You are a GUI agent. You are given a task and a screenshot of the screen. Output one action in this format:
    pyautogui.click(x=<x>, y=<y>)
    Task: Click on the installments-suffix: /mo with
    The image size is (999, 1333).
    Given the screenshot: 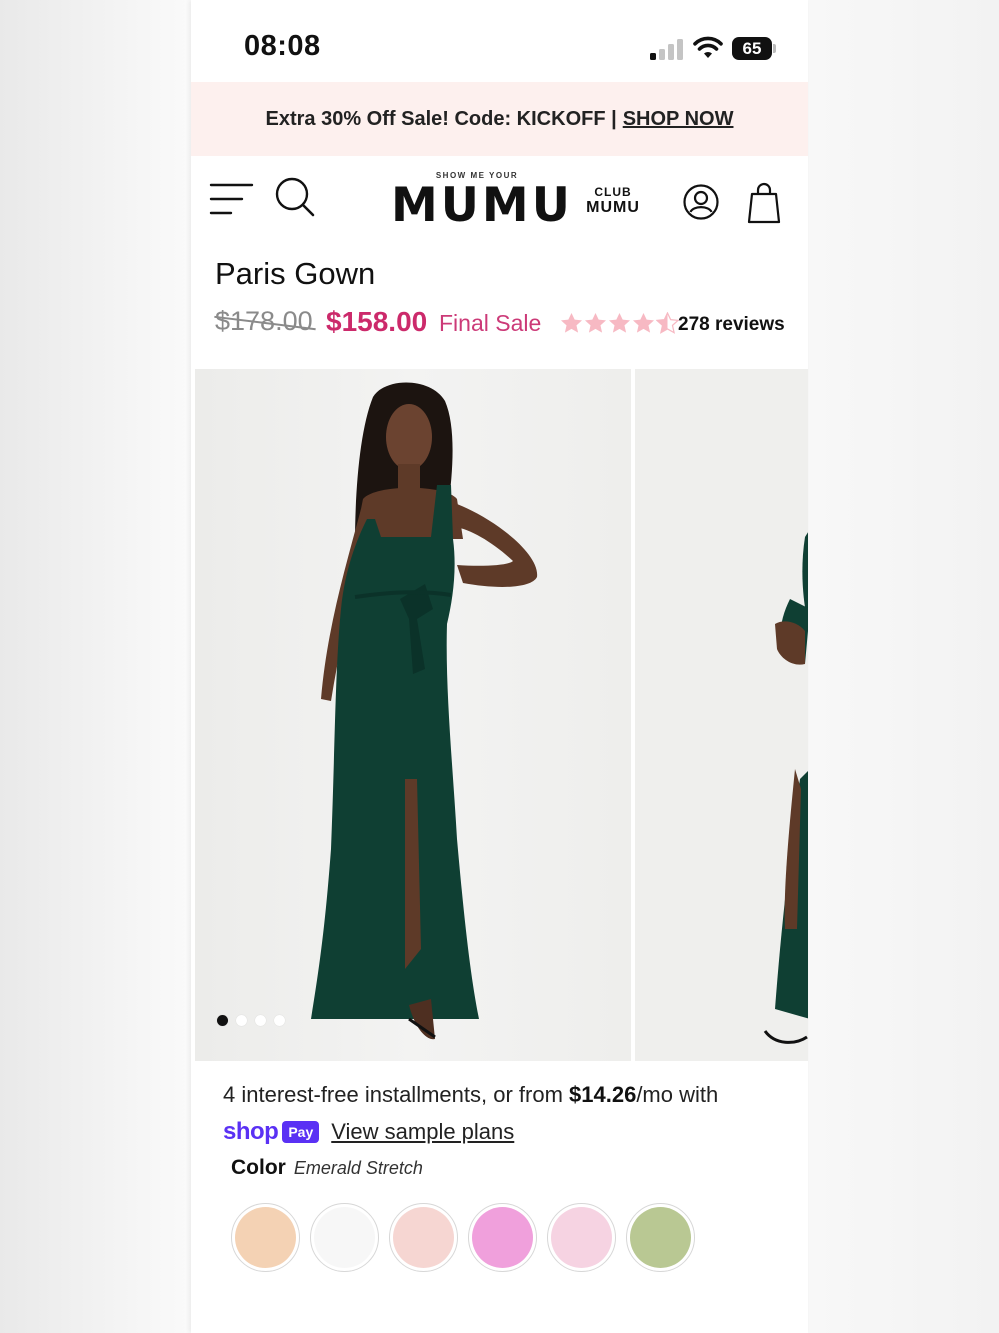 What is the action you would take?
    pyautogui.click(x=677, y=1094)
    